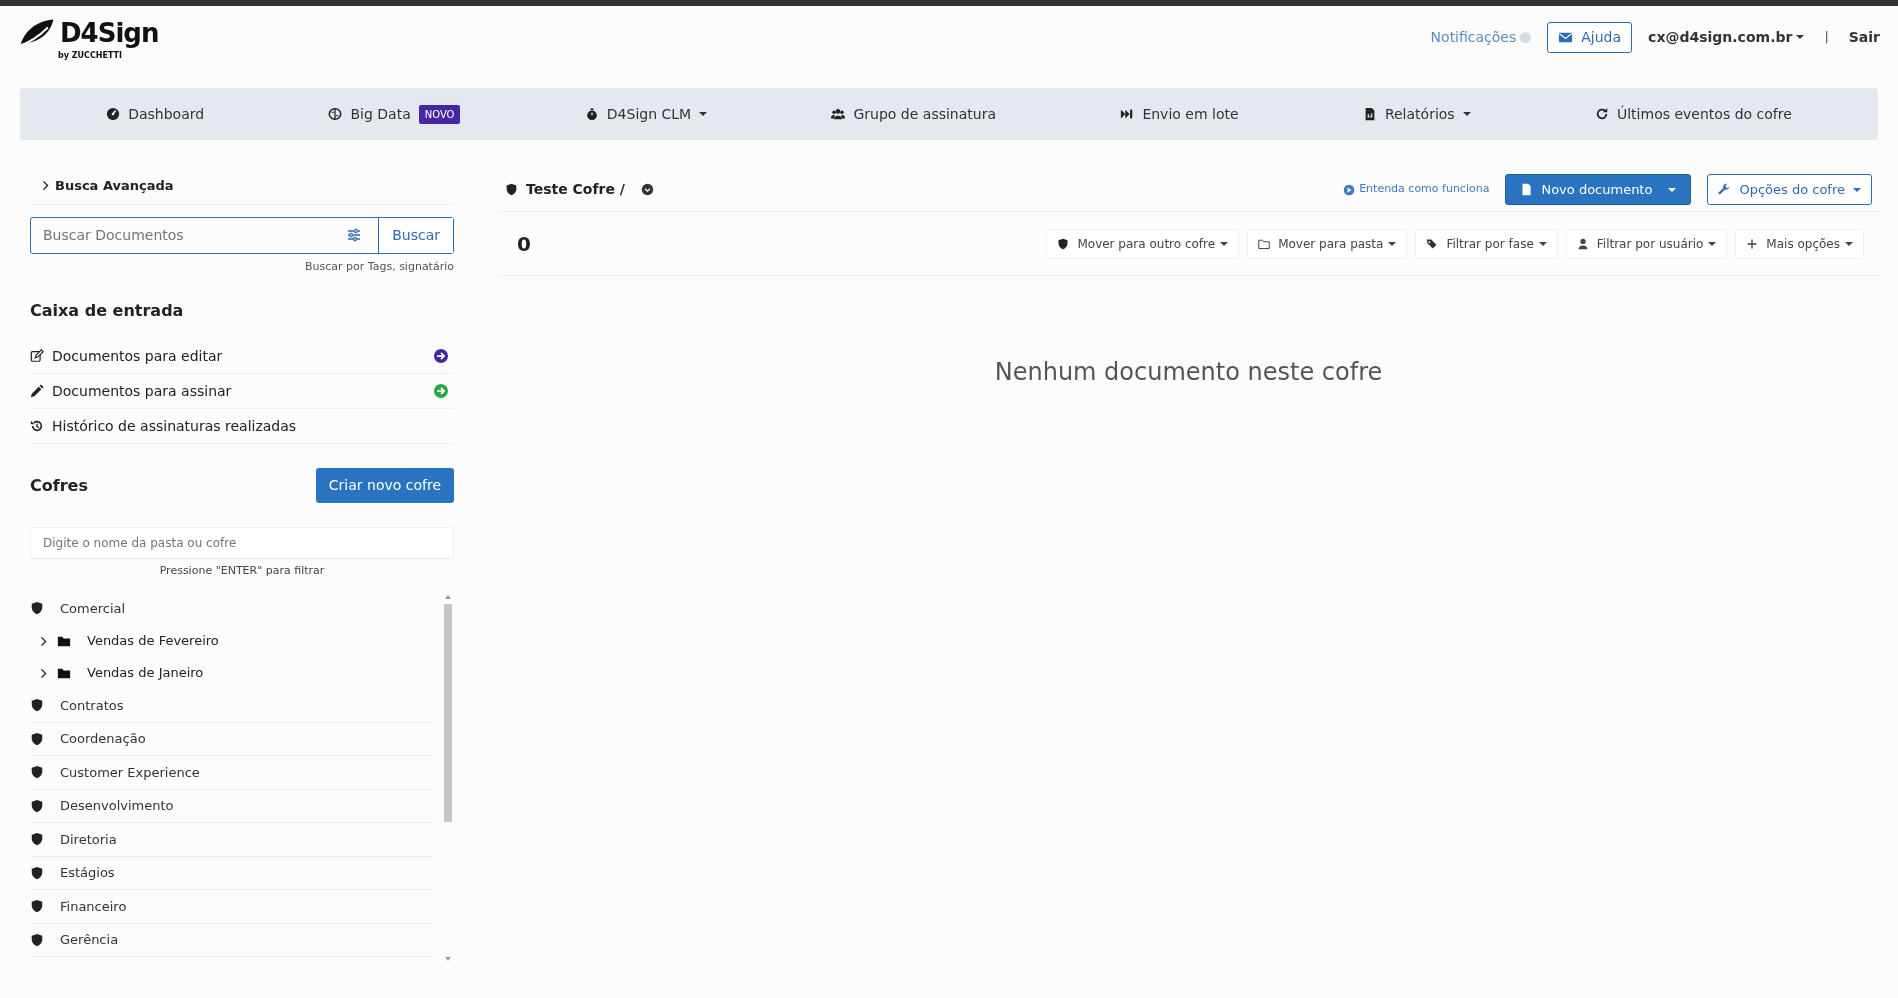 The width and height of the screenshot is (1898, 998). What do you see at coordinates (1752, 243) in the screenshot?
I see `plus-icon` at bounding box center [1752, 243].